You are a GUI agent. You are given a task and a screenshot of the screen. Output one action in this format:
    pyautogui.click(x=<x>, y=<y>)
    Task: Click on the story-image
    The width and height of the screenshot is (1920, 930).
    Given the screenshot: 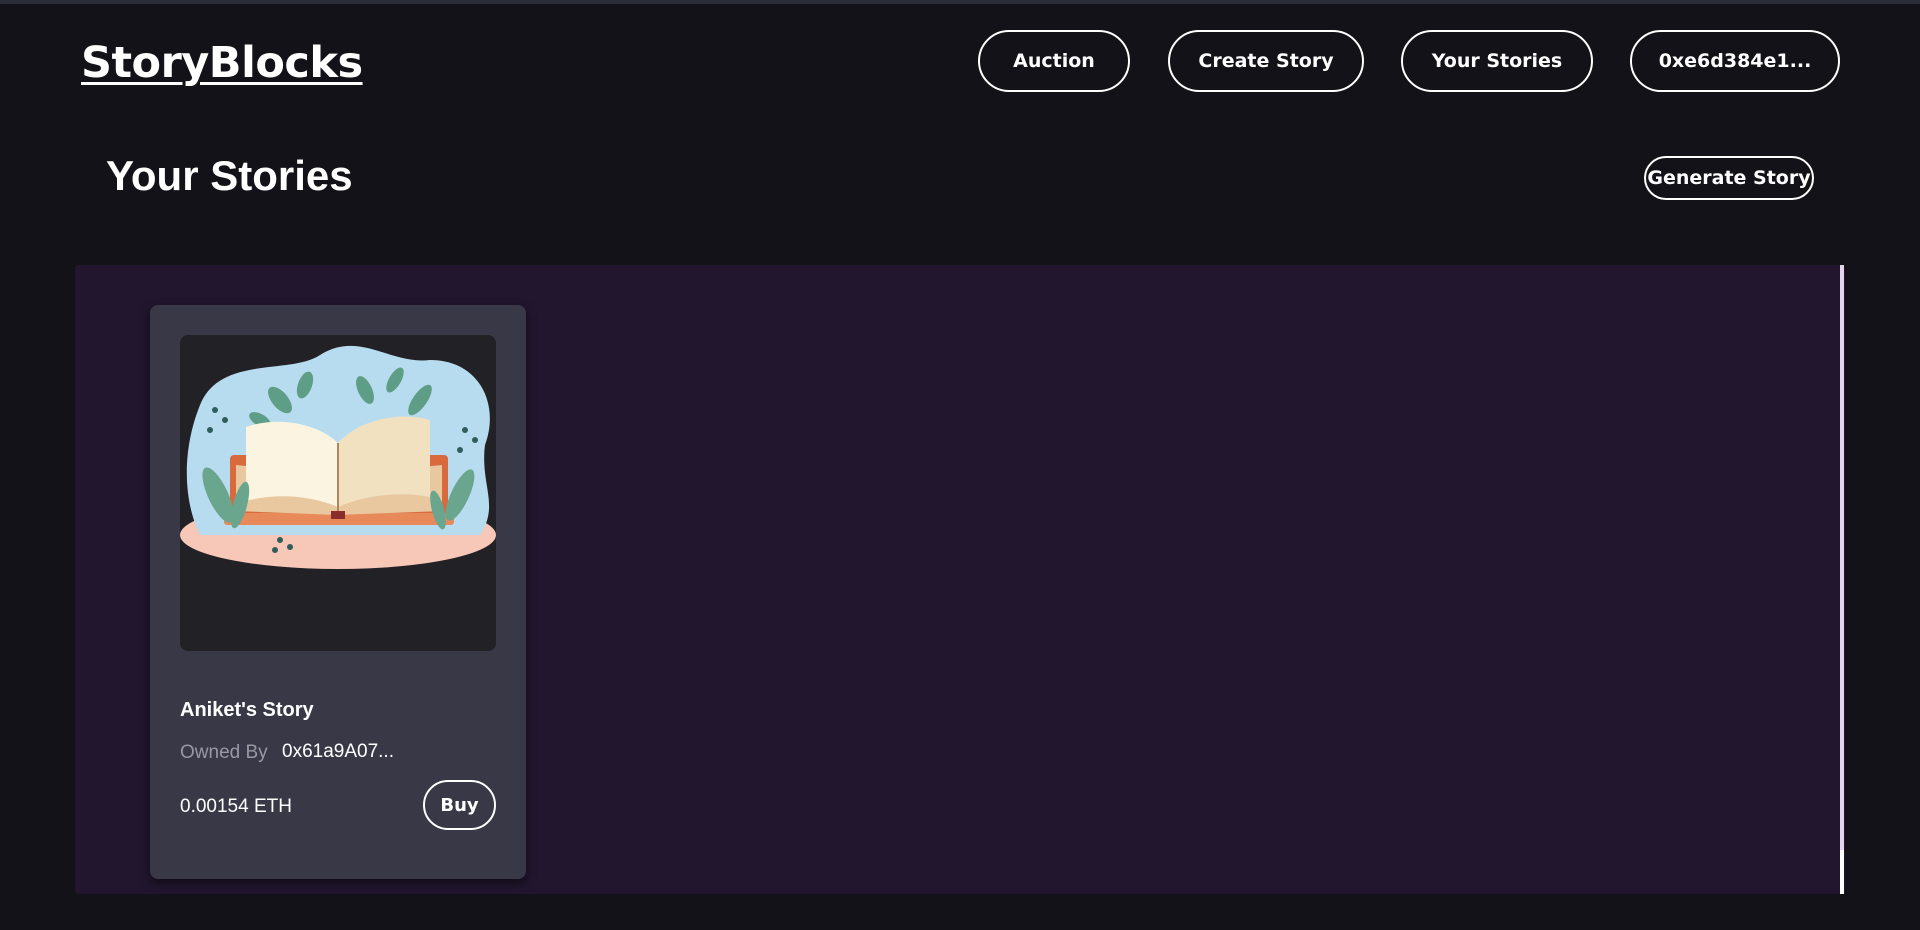 What is the action you would take?
    pyautogui.click(x=338, y=493)
    